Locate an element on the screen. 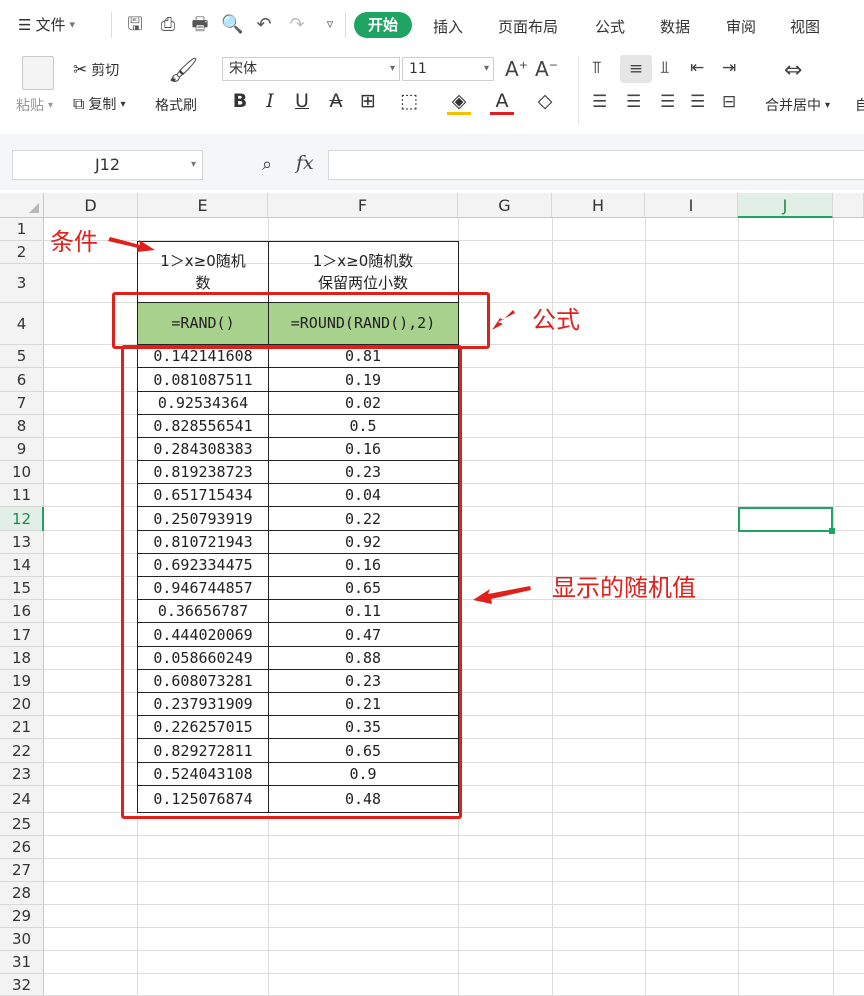 Image resolution: width=864 pixels, height=996 pixels. arrow-to-values-icon is located at coordinates (502, 595).